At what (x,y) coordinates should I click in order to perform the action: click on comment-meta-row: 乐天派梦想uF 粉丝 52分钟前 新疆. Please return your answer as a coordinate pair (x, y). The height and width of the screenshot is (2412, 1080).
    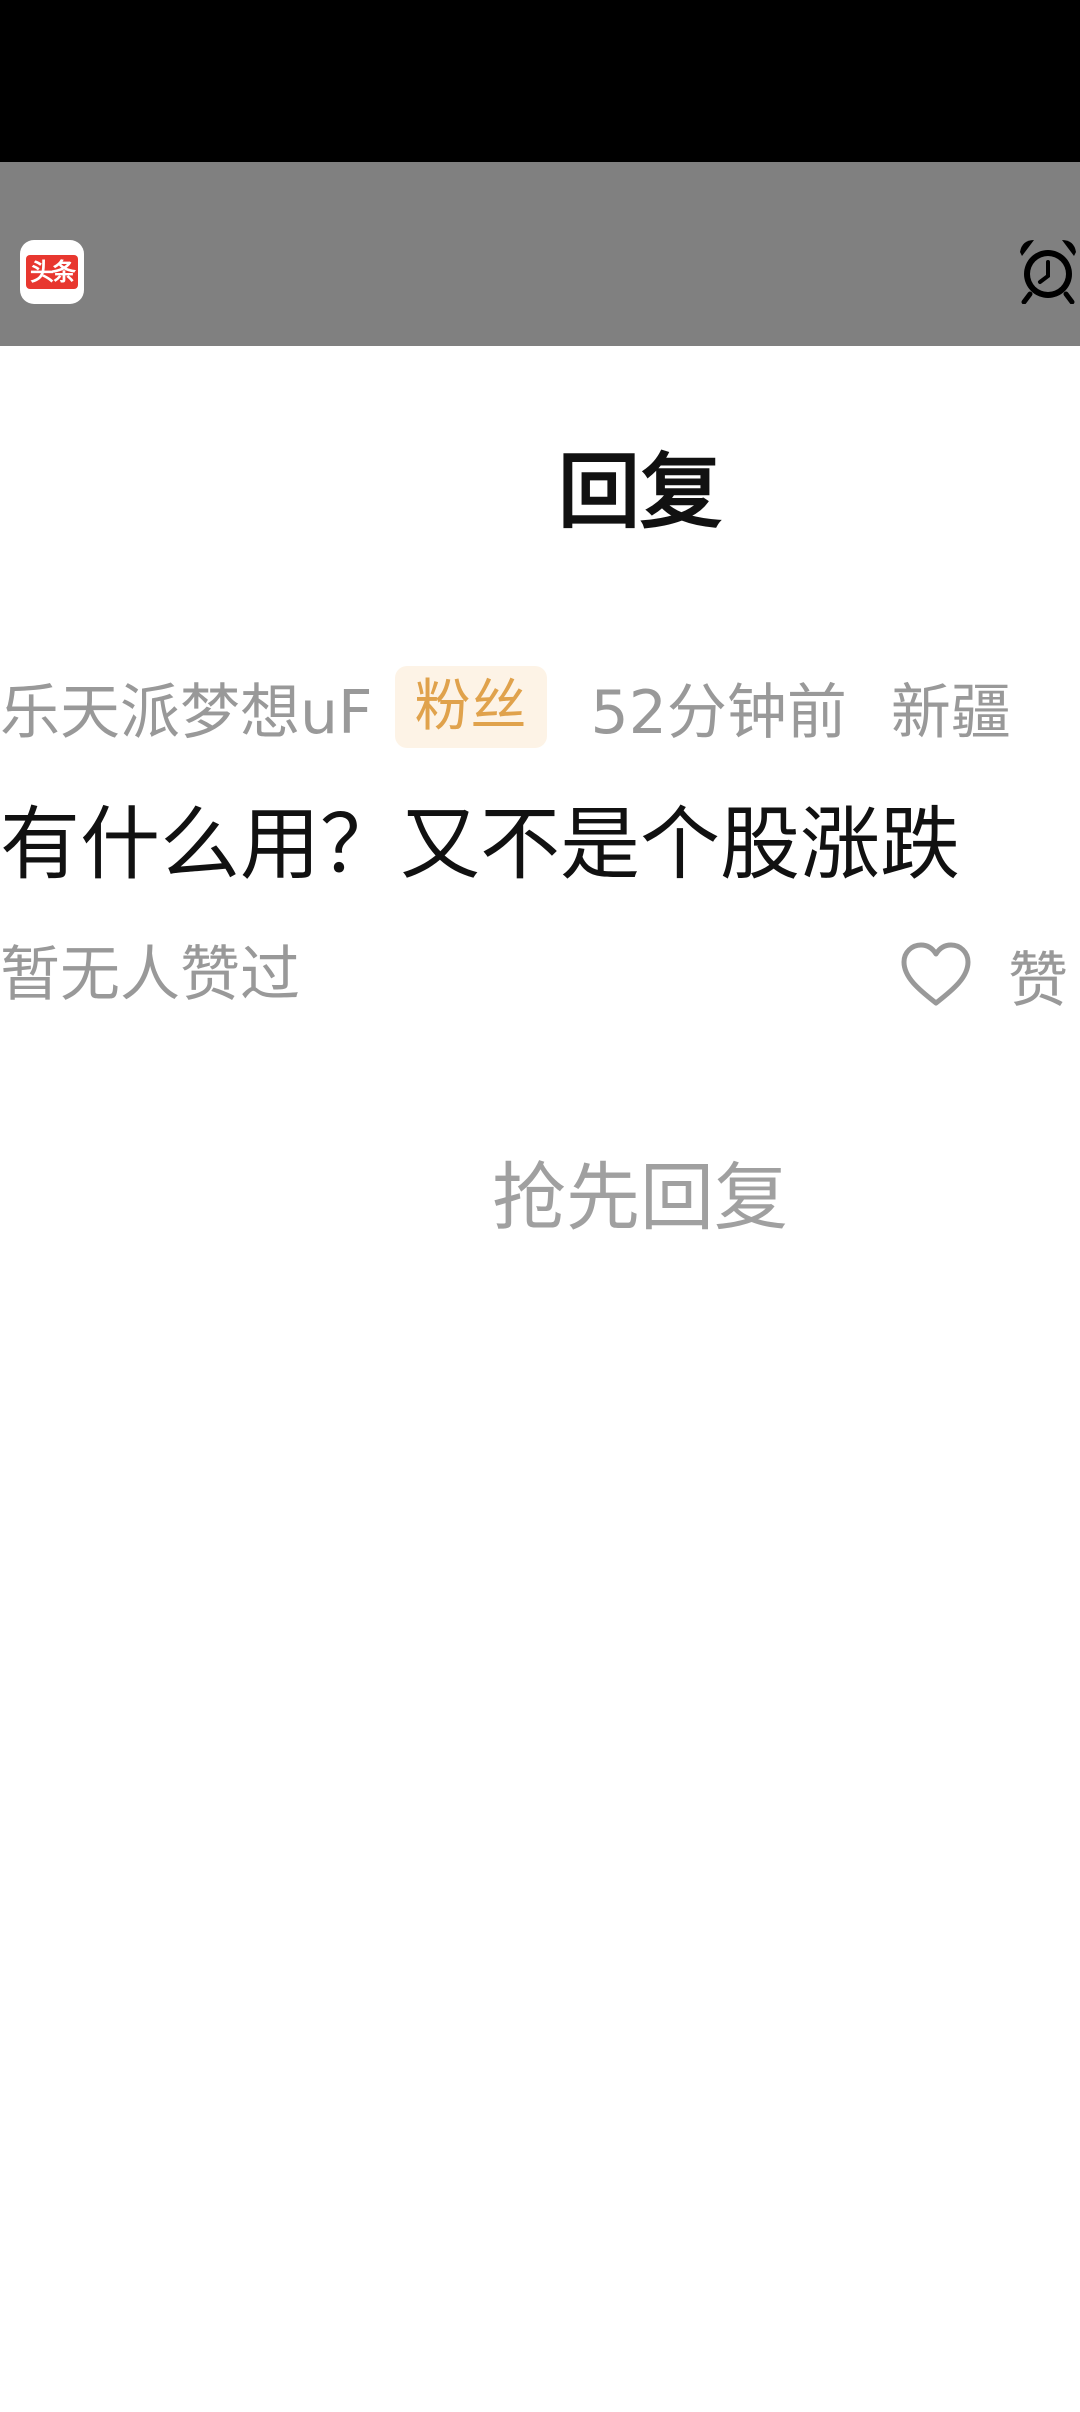
    Looking at the image, I should click on (505, 707).